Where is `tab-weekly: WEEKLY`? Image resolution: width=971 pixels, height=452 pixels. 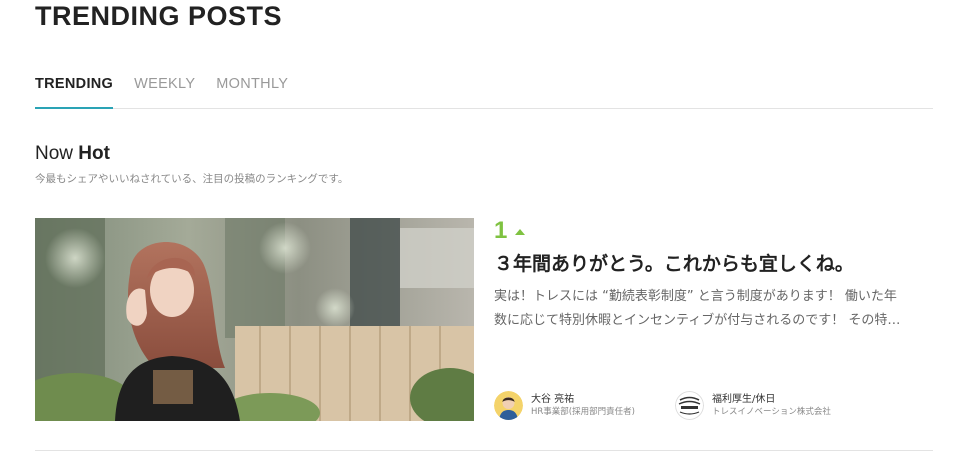
tab-weekly: WEEKLY is located at coordinates (164, 91).